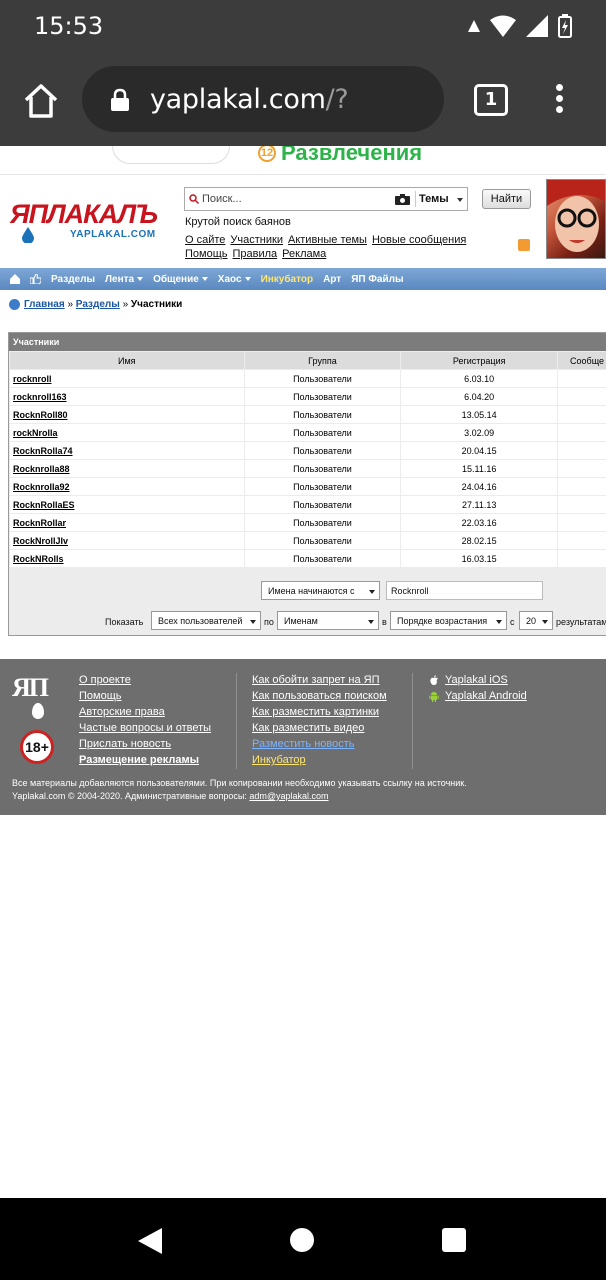  I want to click on name-filter-row: Имена начинаются с Rocknroll, so click(307, 591).